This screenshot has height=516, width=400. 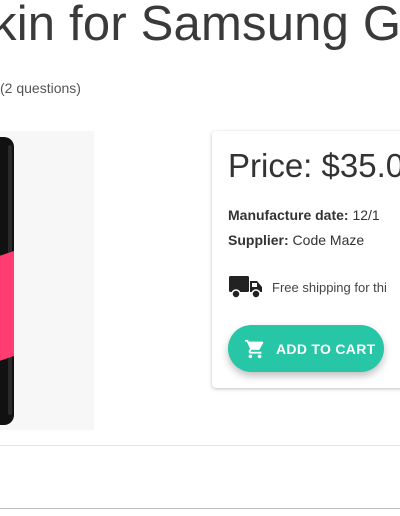 What do you see at coordinates (364, 215) in the screenshot?
I see `manufacture-date-value: 12/1` at bounding box center [364, 215].